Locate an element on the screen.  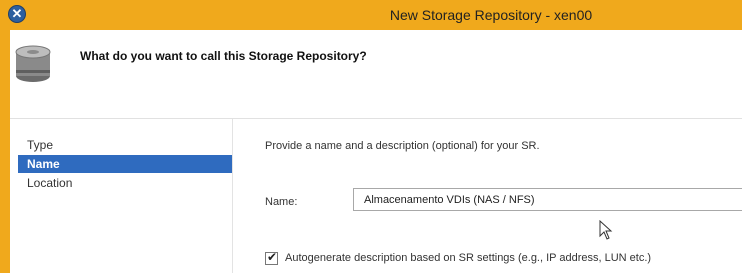
storage-disk-icon is located at coordinates (33, 65).